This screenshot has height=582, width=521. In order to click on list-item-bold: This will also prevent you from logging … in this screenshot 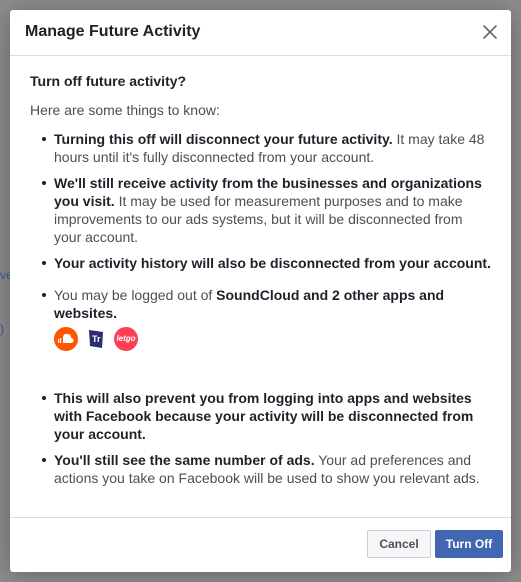, I will do `click(264, 416)`.